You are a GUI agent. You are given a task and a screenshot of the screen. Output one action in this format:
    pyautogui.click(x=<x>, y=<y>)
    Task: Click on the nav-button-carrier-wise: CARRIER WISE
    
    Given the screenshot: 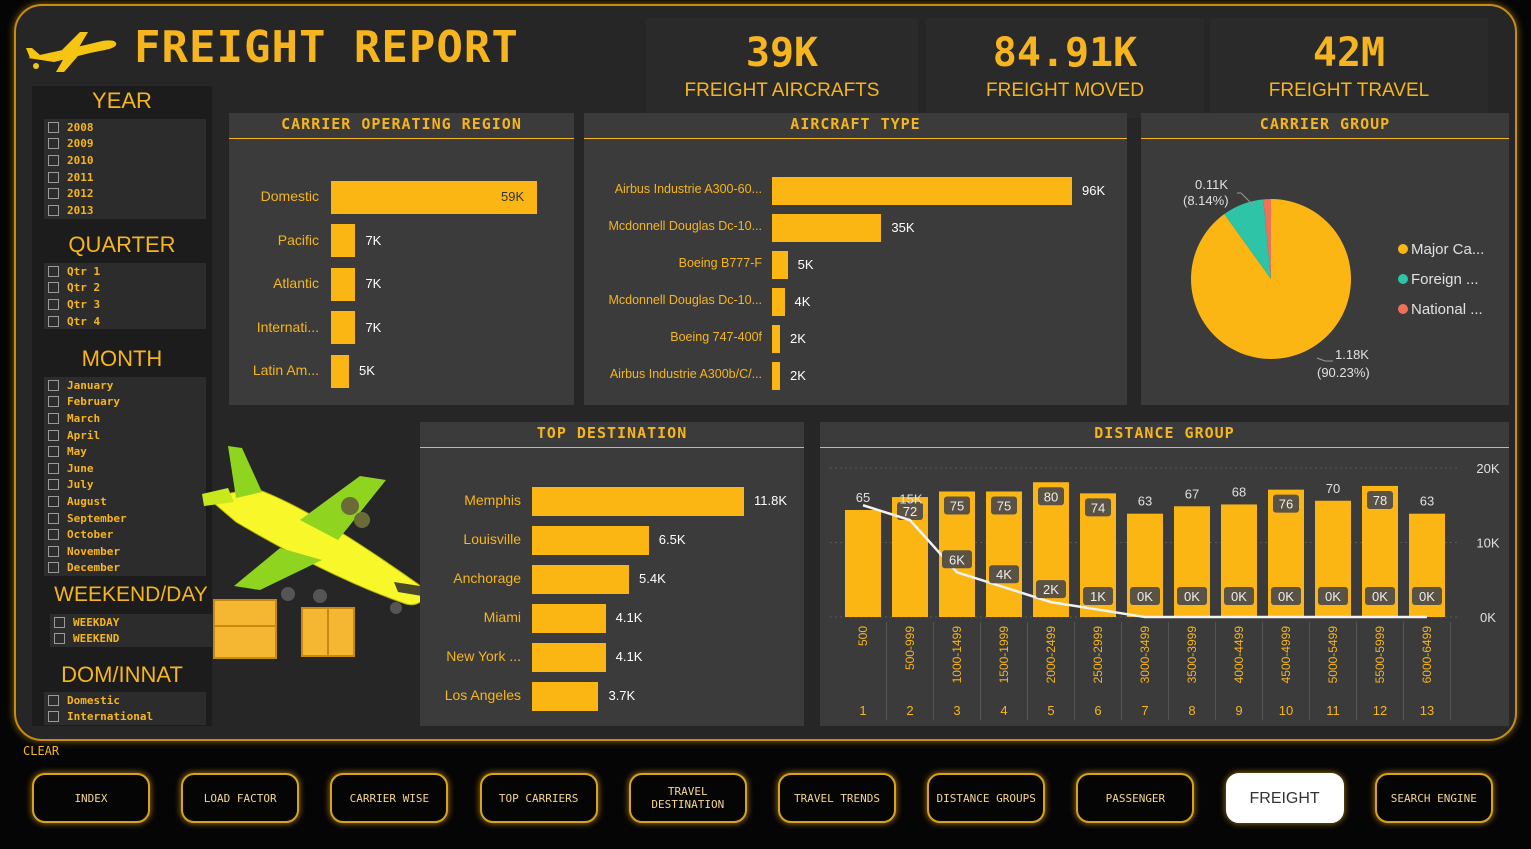 What is the action you would take?
    pyautogui.click(x=389, y=798)
    